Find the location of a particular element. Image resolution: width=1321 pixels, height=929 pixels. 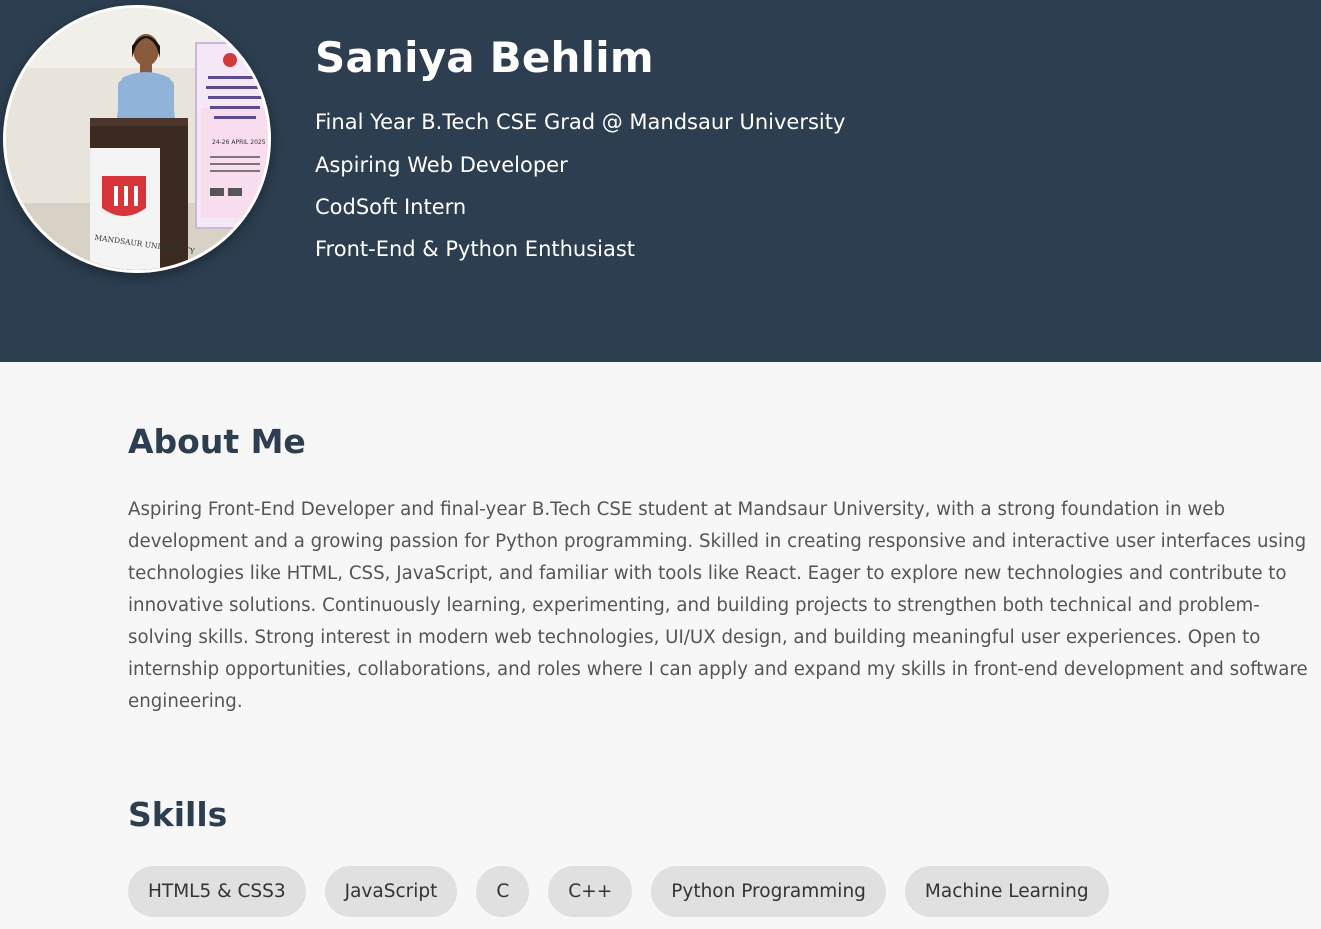

skill-tag-cpp: C++ is located at coordinates (590, 891).